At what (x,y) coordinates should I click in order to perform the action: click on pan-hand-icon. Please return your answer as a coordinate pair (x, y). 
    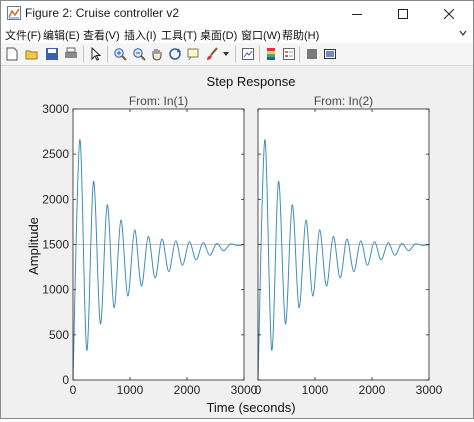
    Looking at the image, I should click on (157, 55).